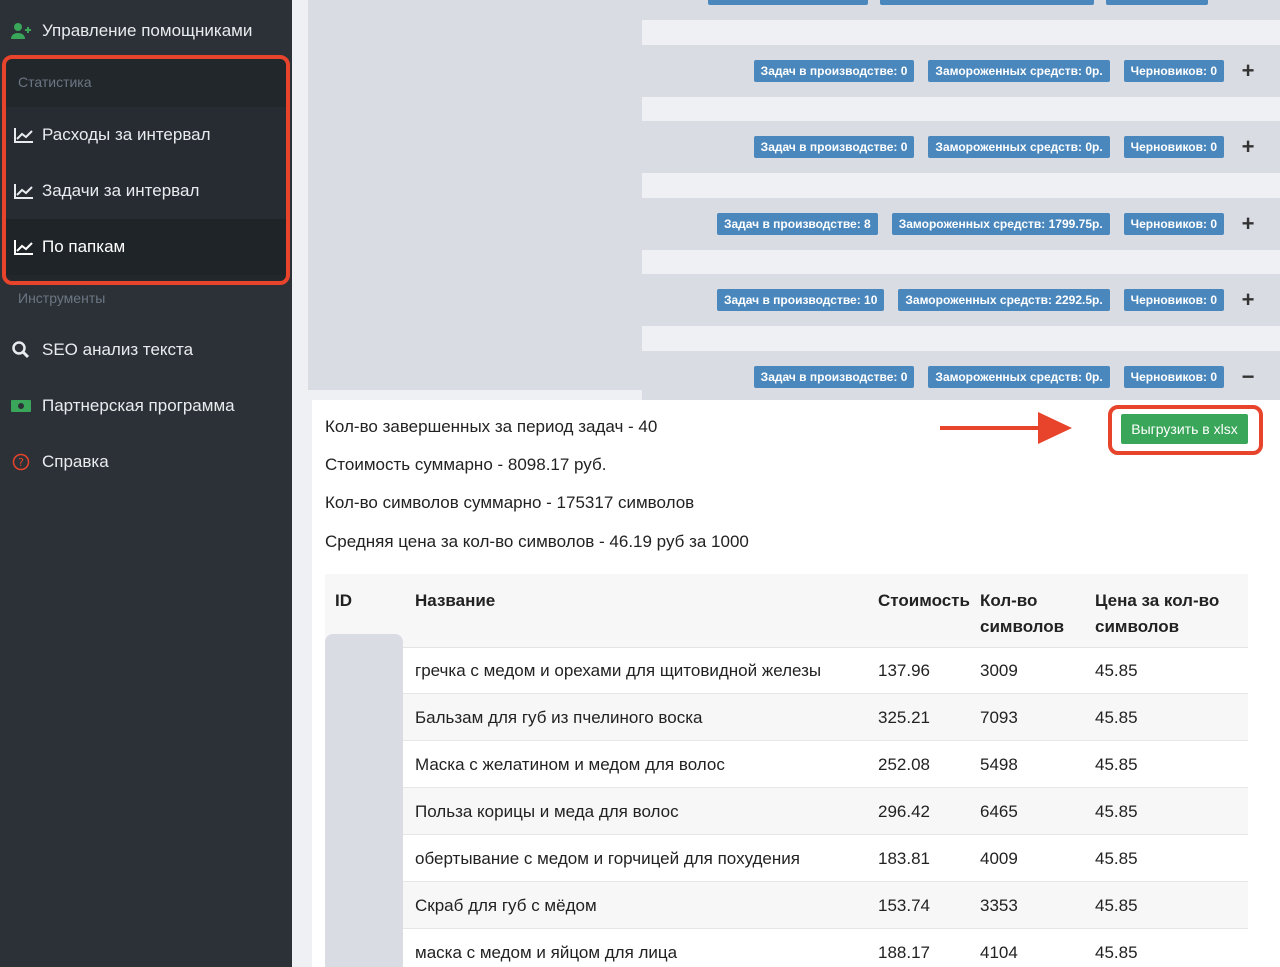  Describe the element at coordinates (21, 406) in the screenshot. I see `money-icon` at that location.